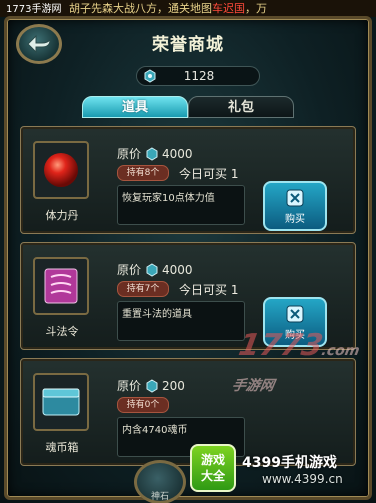 Image resolution: width=376 pixels, height=503 pixels. Describe the element at coordinates (140, 8) in the screenshot. I see `banner-text-1: 胡子先森大战八方，通关地图` at that location.